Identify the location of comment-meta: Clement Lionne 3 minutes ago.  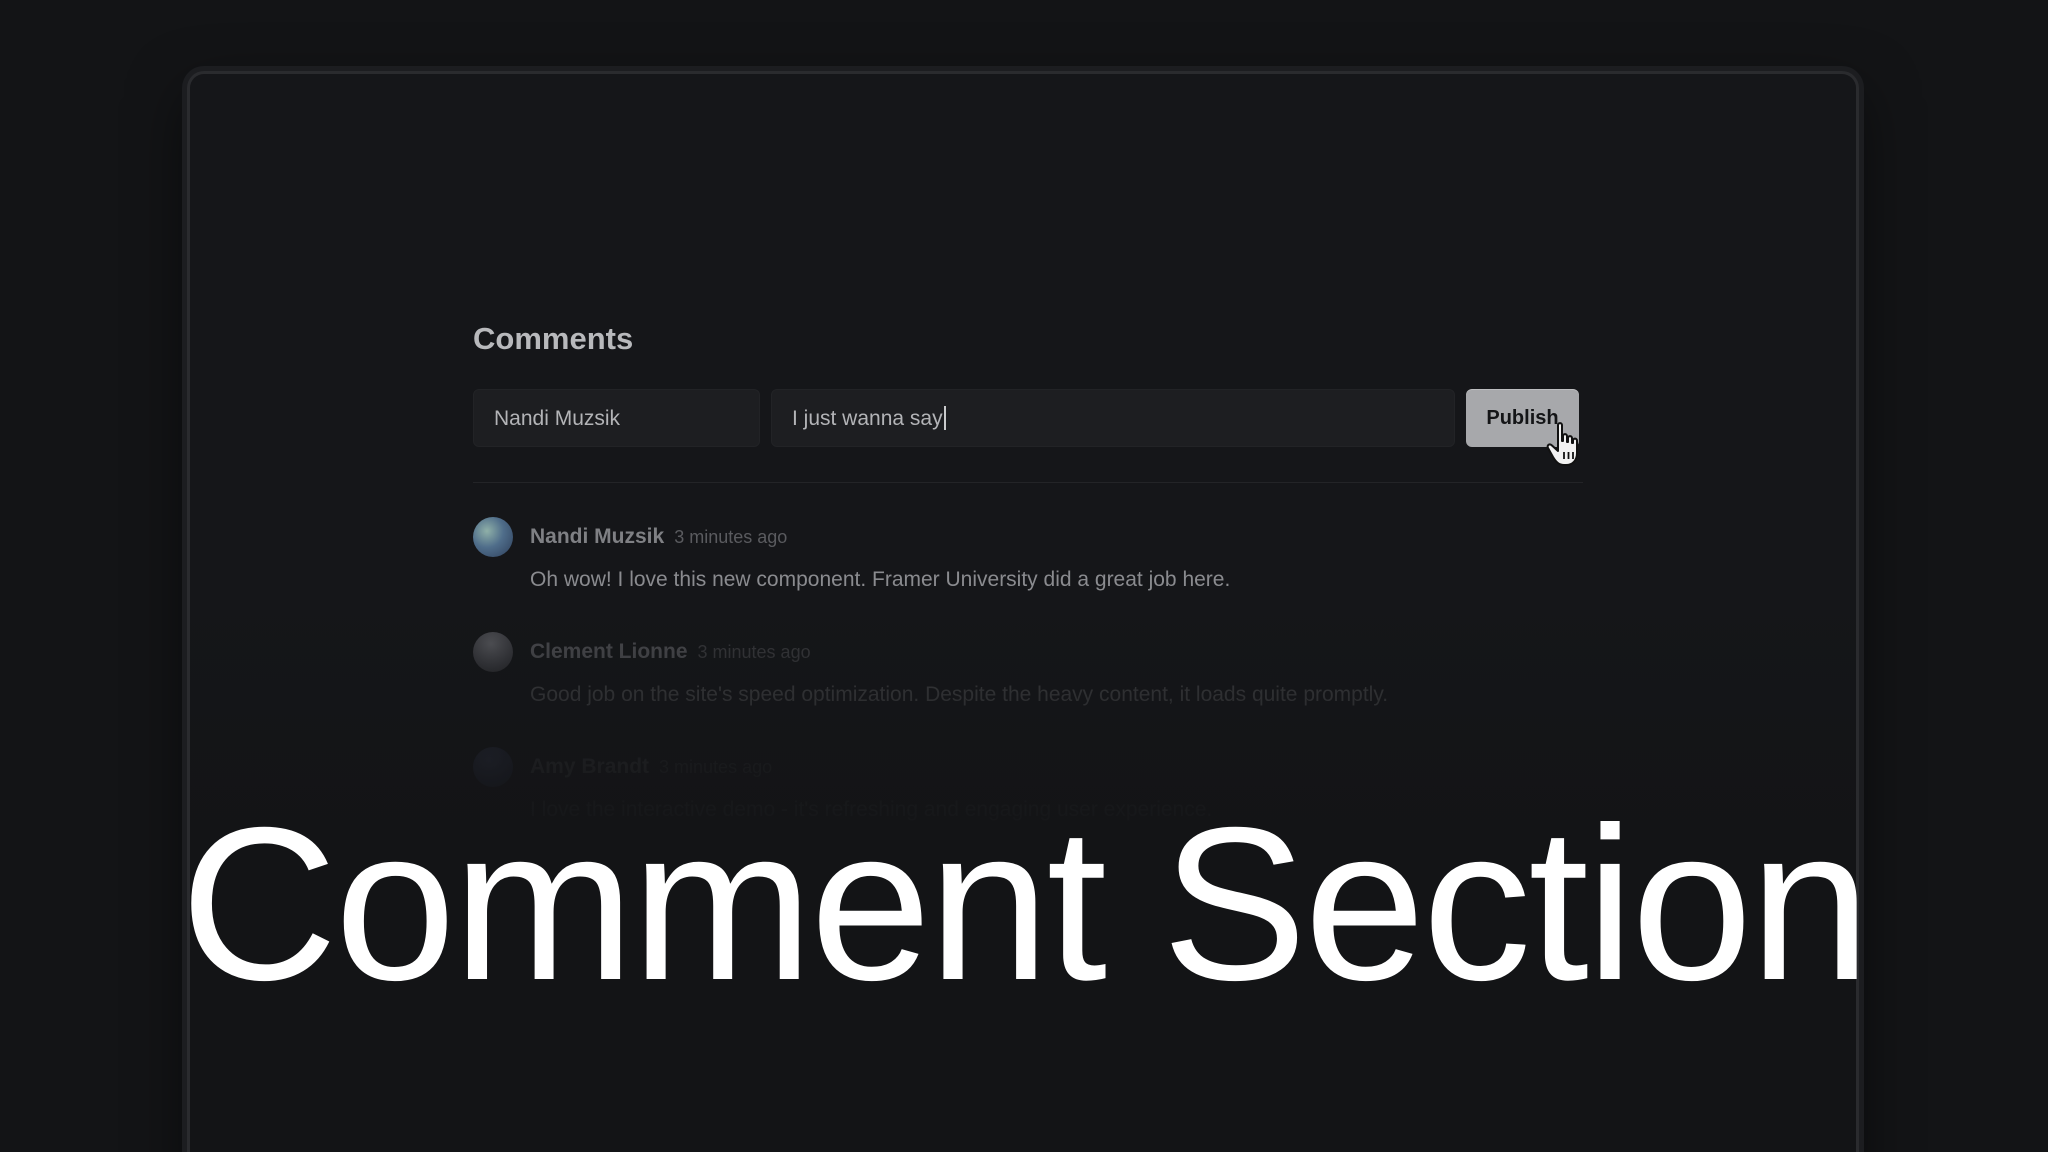
(670, 652).